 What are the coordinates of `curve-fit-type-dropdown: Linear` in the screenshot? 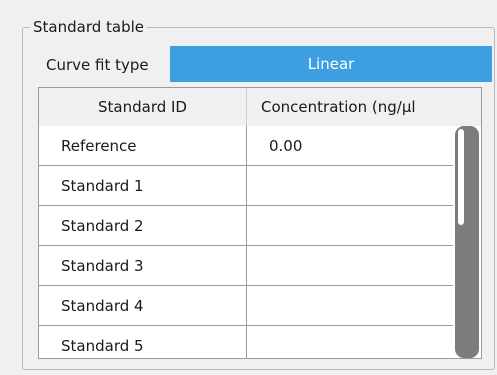 It's located at (331, 64).